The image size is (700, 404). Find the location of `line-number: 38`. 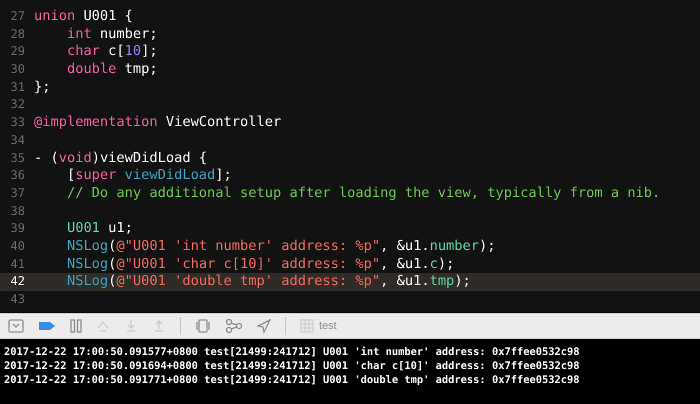

line-number: 38 is located at coordinates (18, 211).